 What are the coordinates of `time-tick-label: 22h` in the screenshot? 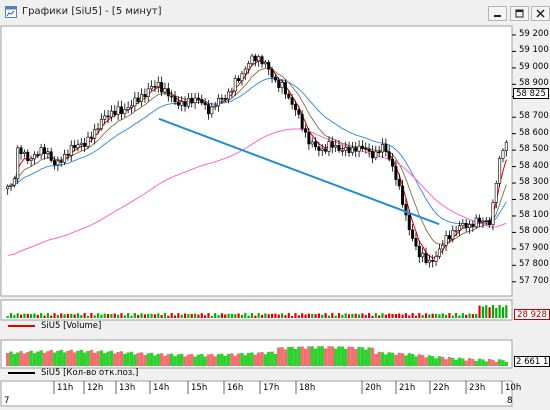 It's located at (441, 388).